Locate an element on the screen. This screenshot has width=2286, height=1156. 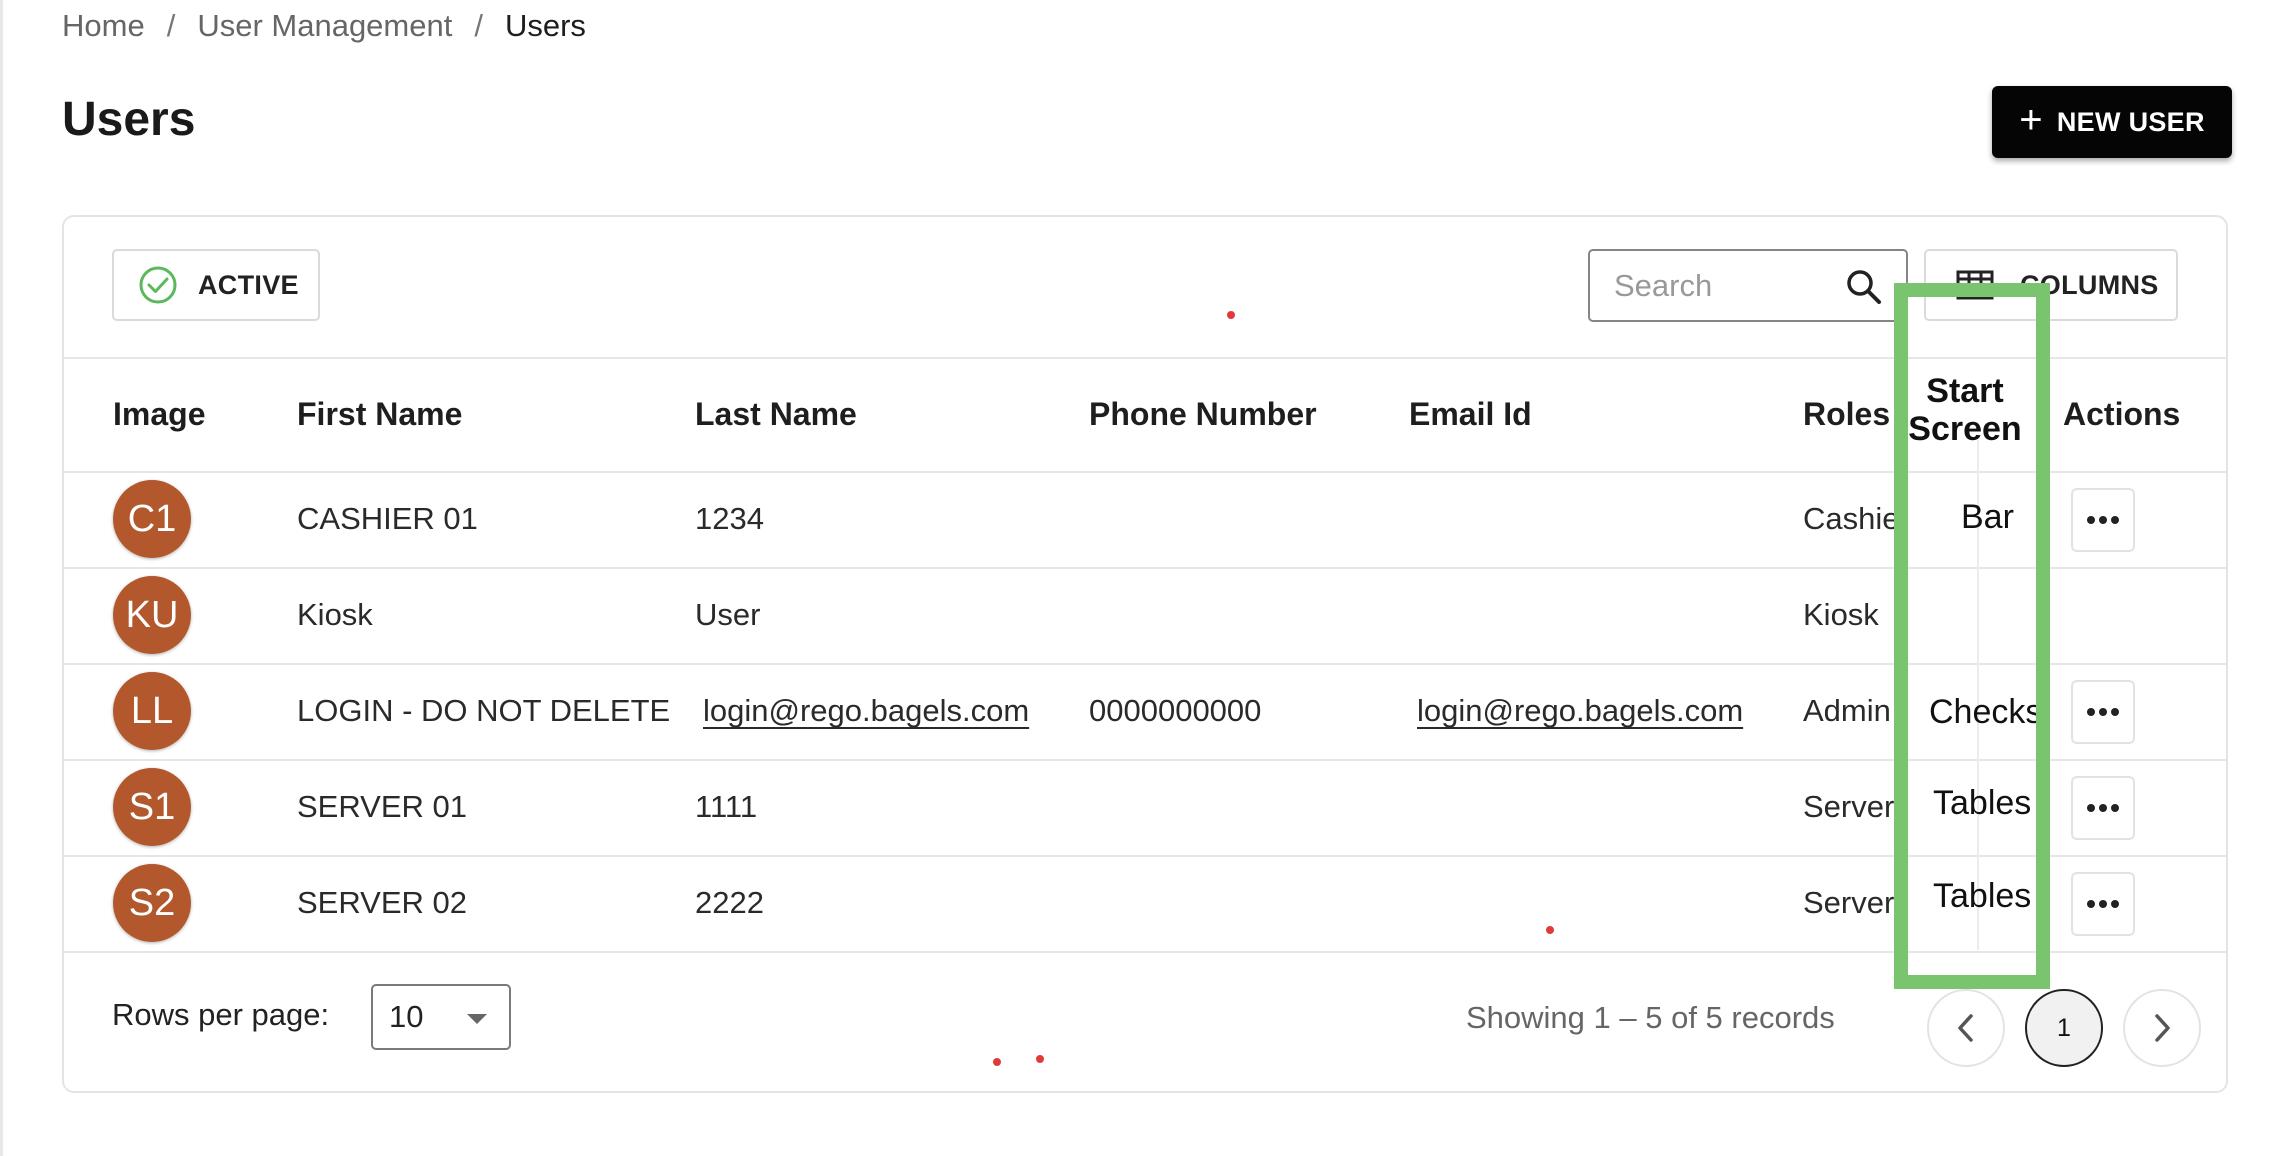
active-filter-label: ACTIVE is located at coordinates (248, 284).